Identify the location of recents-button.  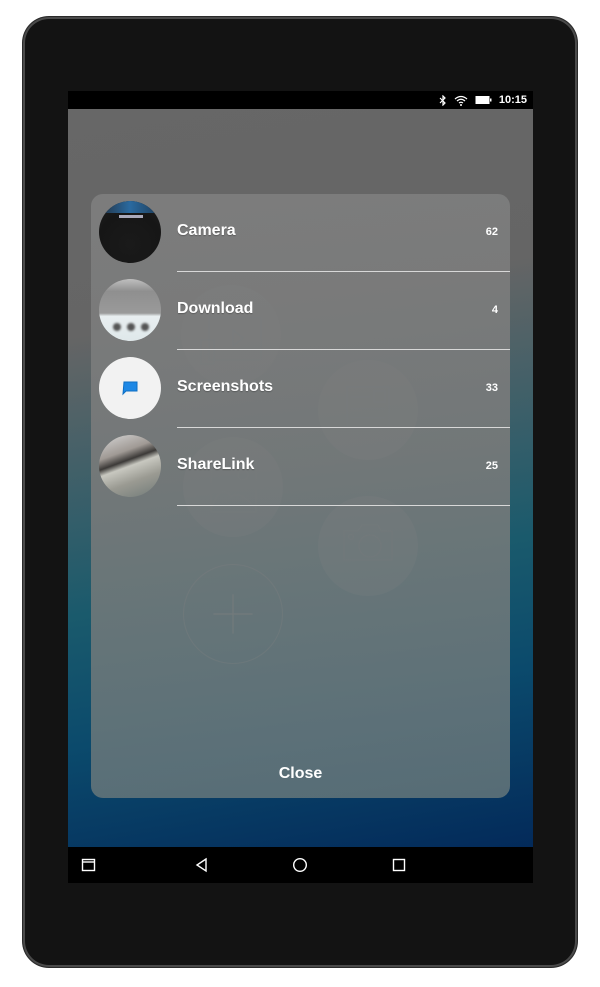
(399, 865).